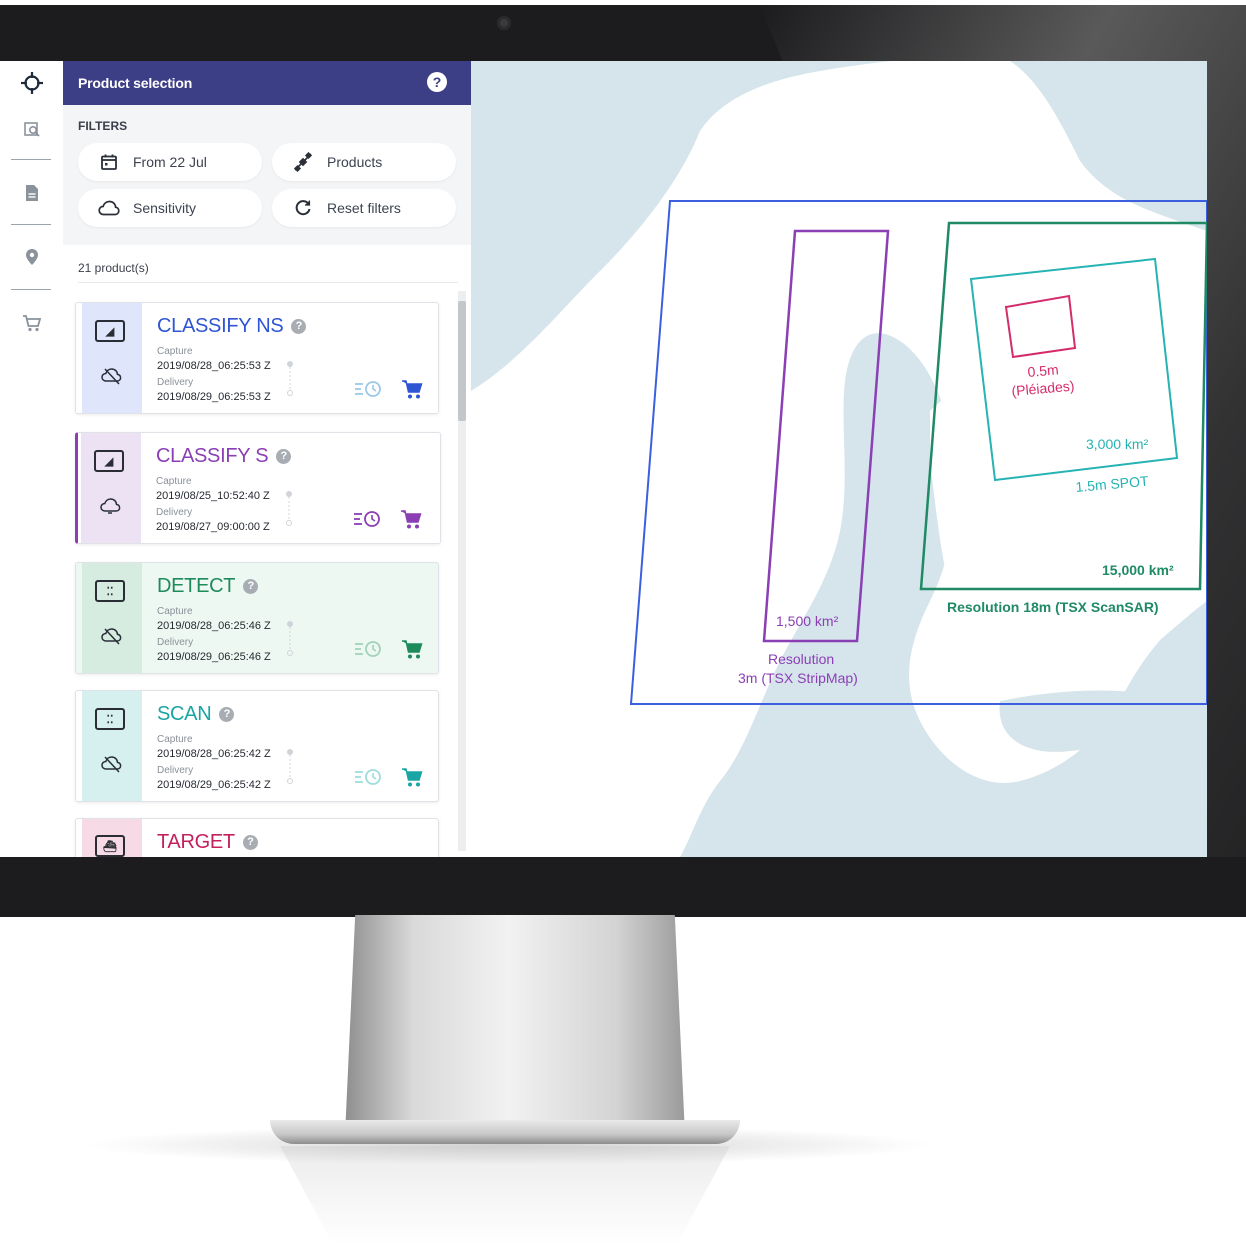 The image size is (1246, 1248). I want to click on icon-rail, so click(32, 459).